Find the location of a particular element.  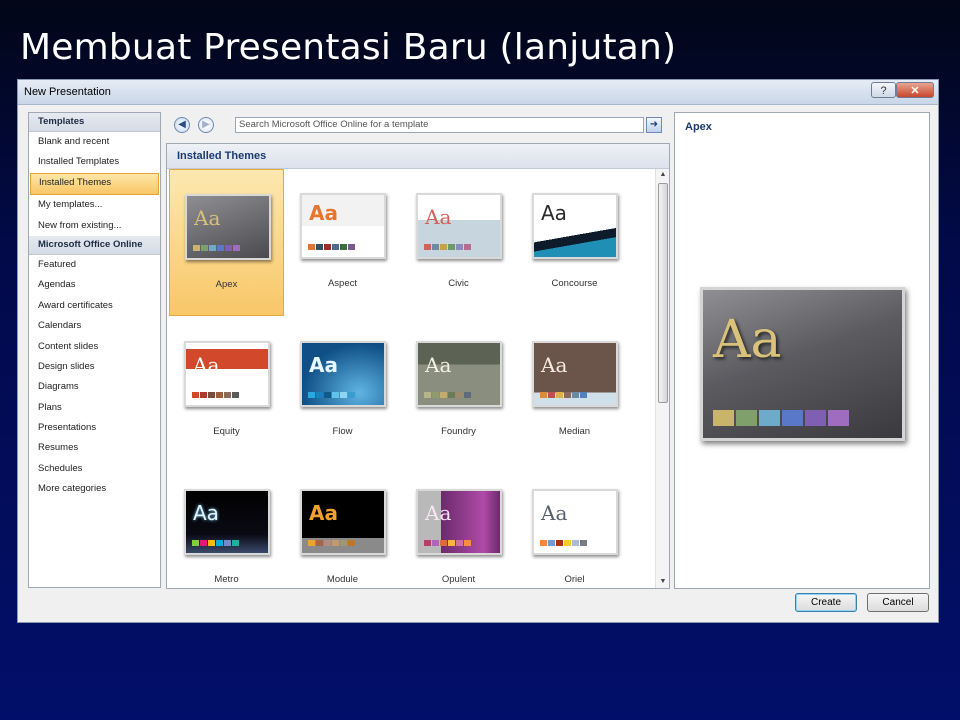

theme-tile-module: Aa Module is located at coordinates (342, 526).